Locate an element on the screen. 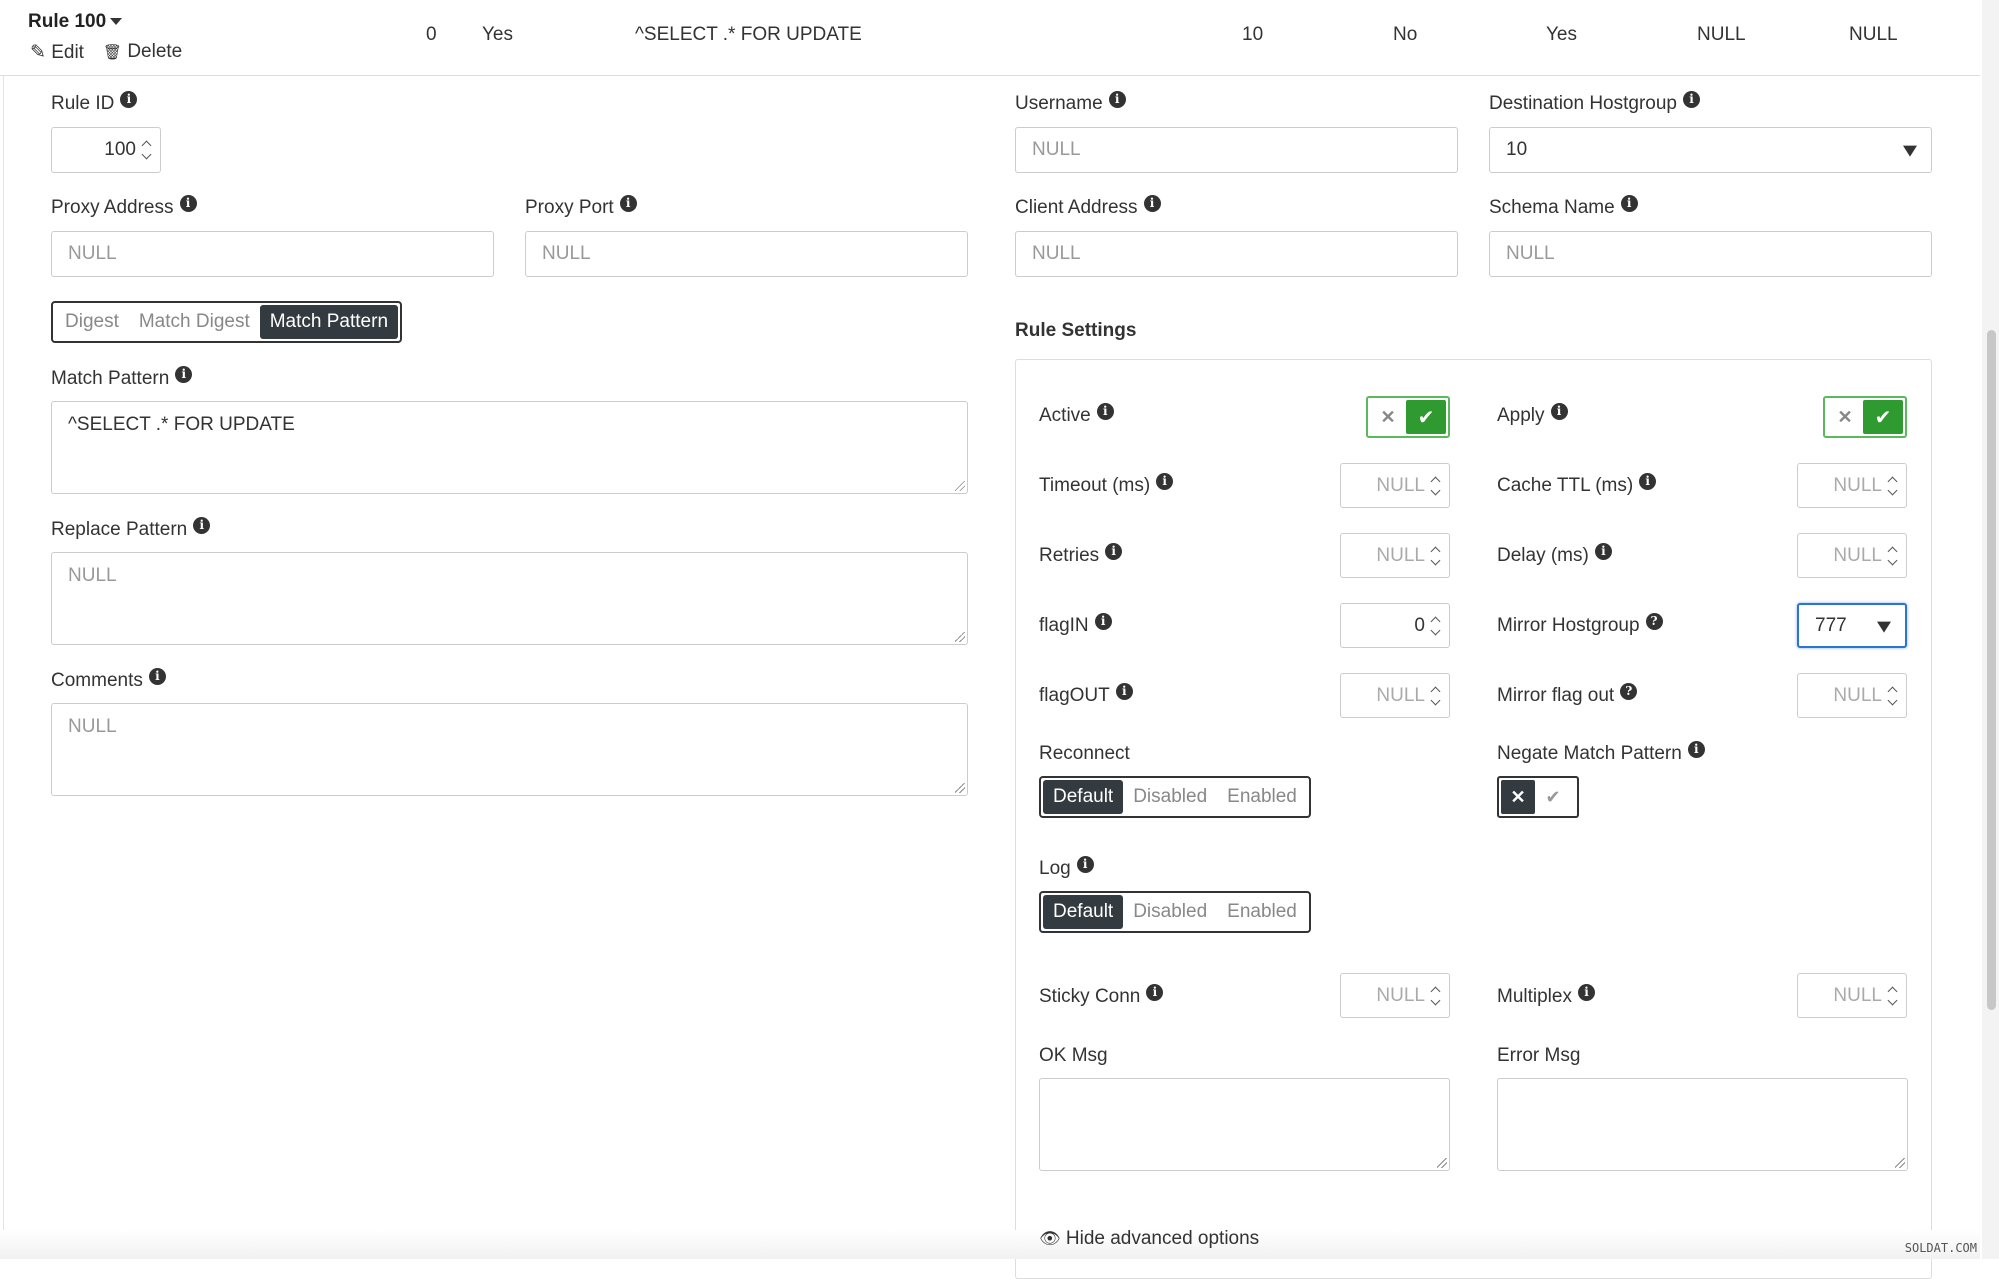 The image size is (1999, 1279). ok-msg-textarea is located at coordinates (1244, 1124).